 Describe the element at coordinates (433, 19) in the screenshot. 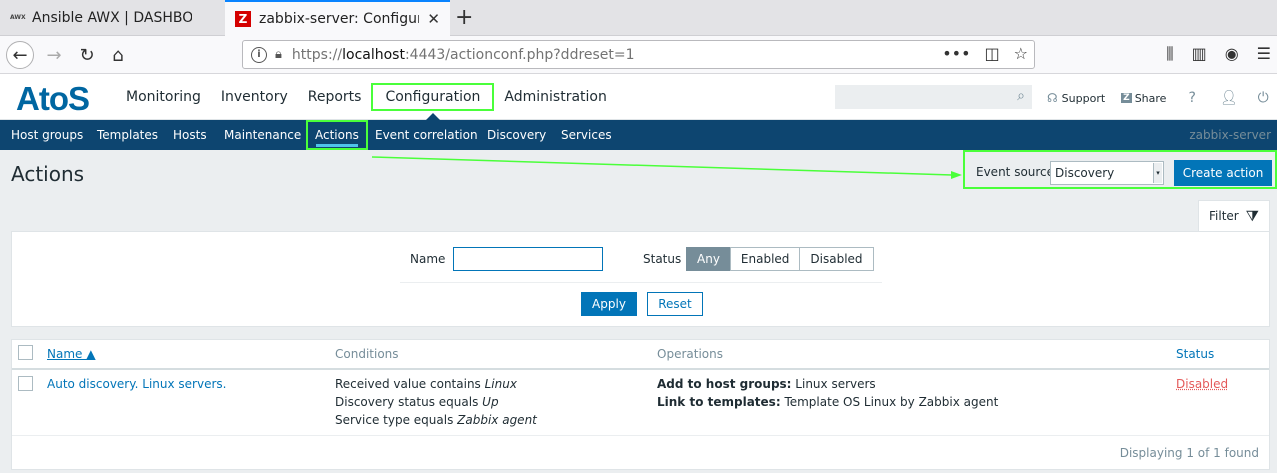

I see `close-tab-icon: ✕` at that location.